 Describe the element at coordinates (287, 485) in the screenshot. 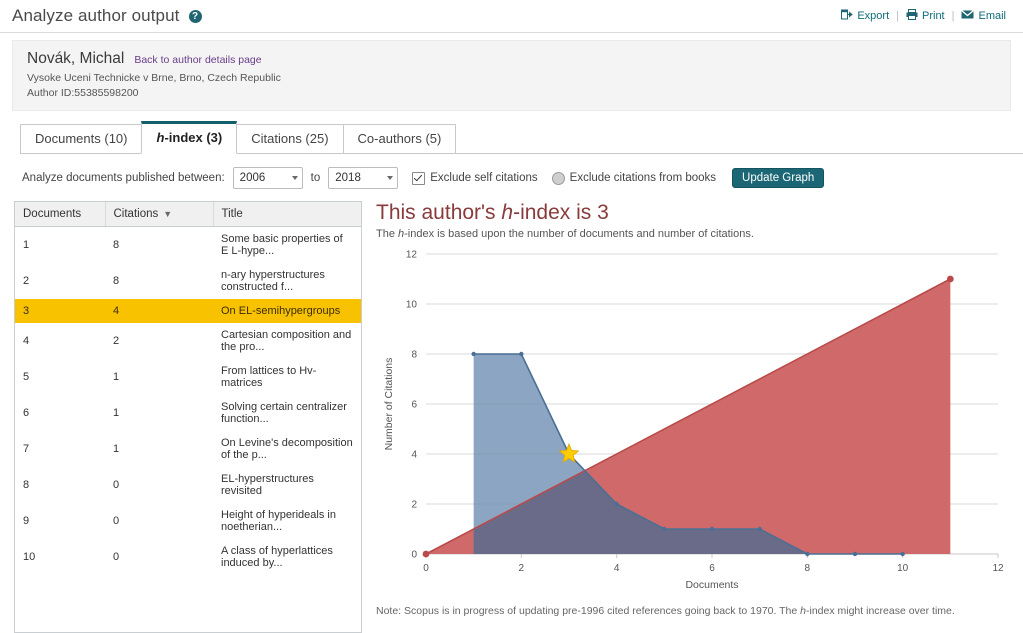

I see `cell-title: EL-hyperstructures revisited` at that location.